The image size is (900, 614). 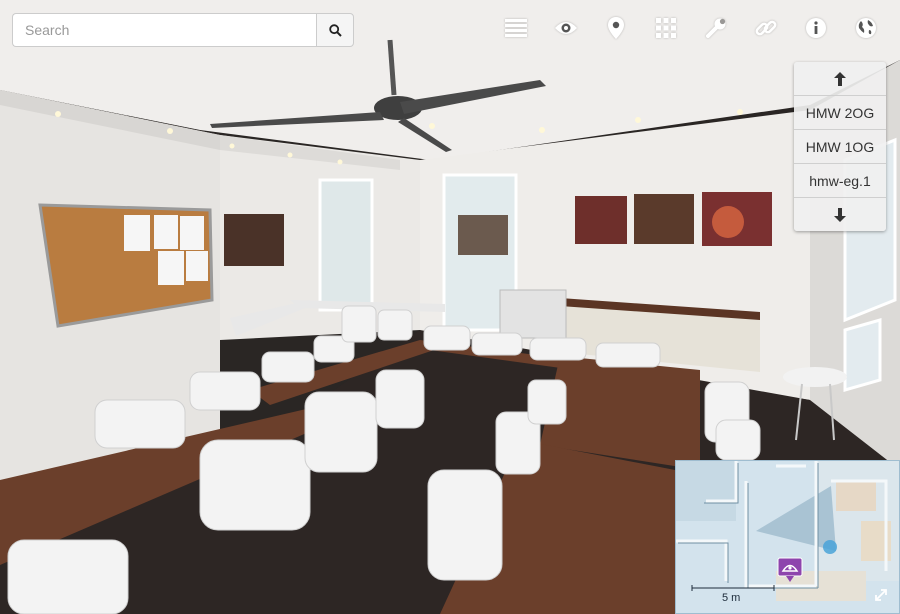 I want to click on eye-icon, so click(x=566, y=28).